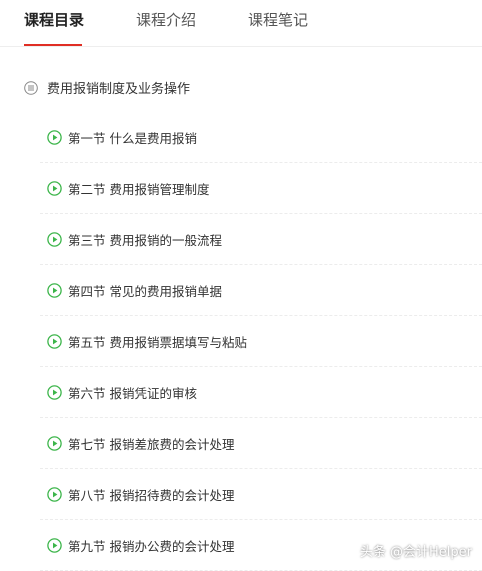  I want to click on lesson-item: 第二节 费用报销管理制度, so click(261, 188).